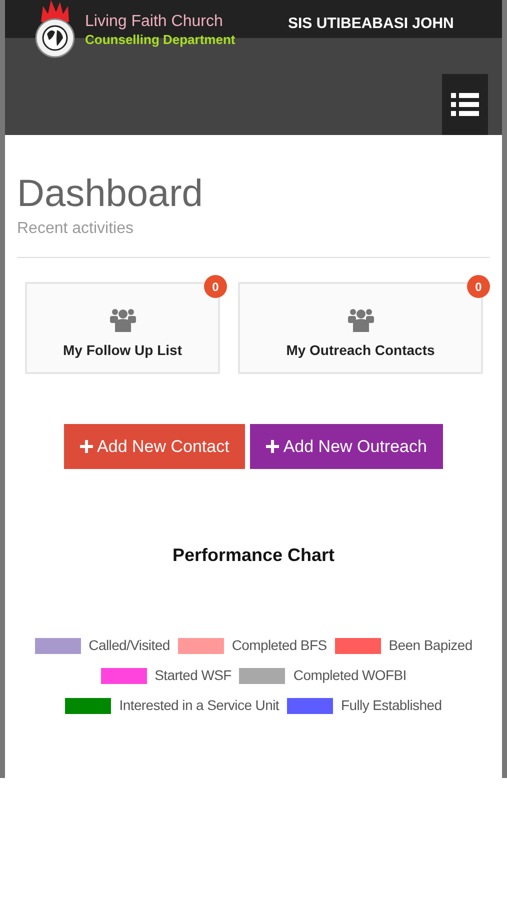 Image resolution: width=507 pixels, height=900 pixels. Describe the element at coordinates (193, 675) in the screenshot. I see `legend-label: Started WSF` at that location.